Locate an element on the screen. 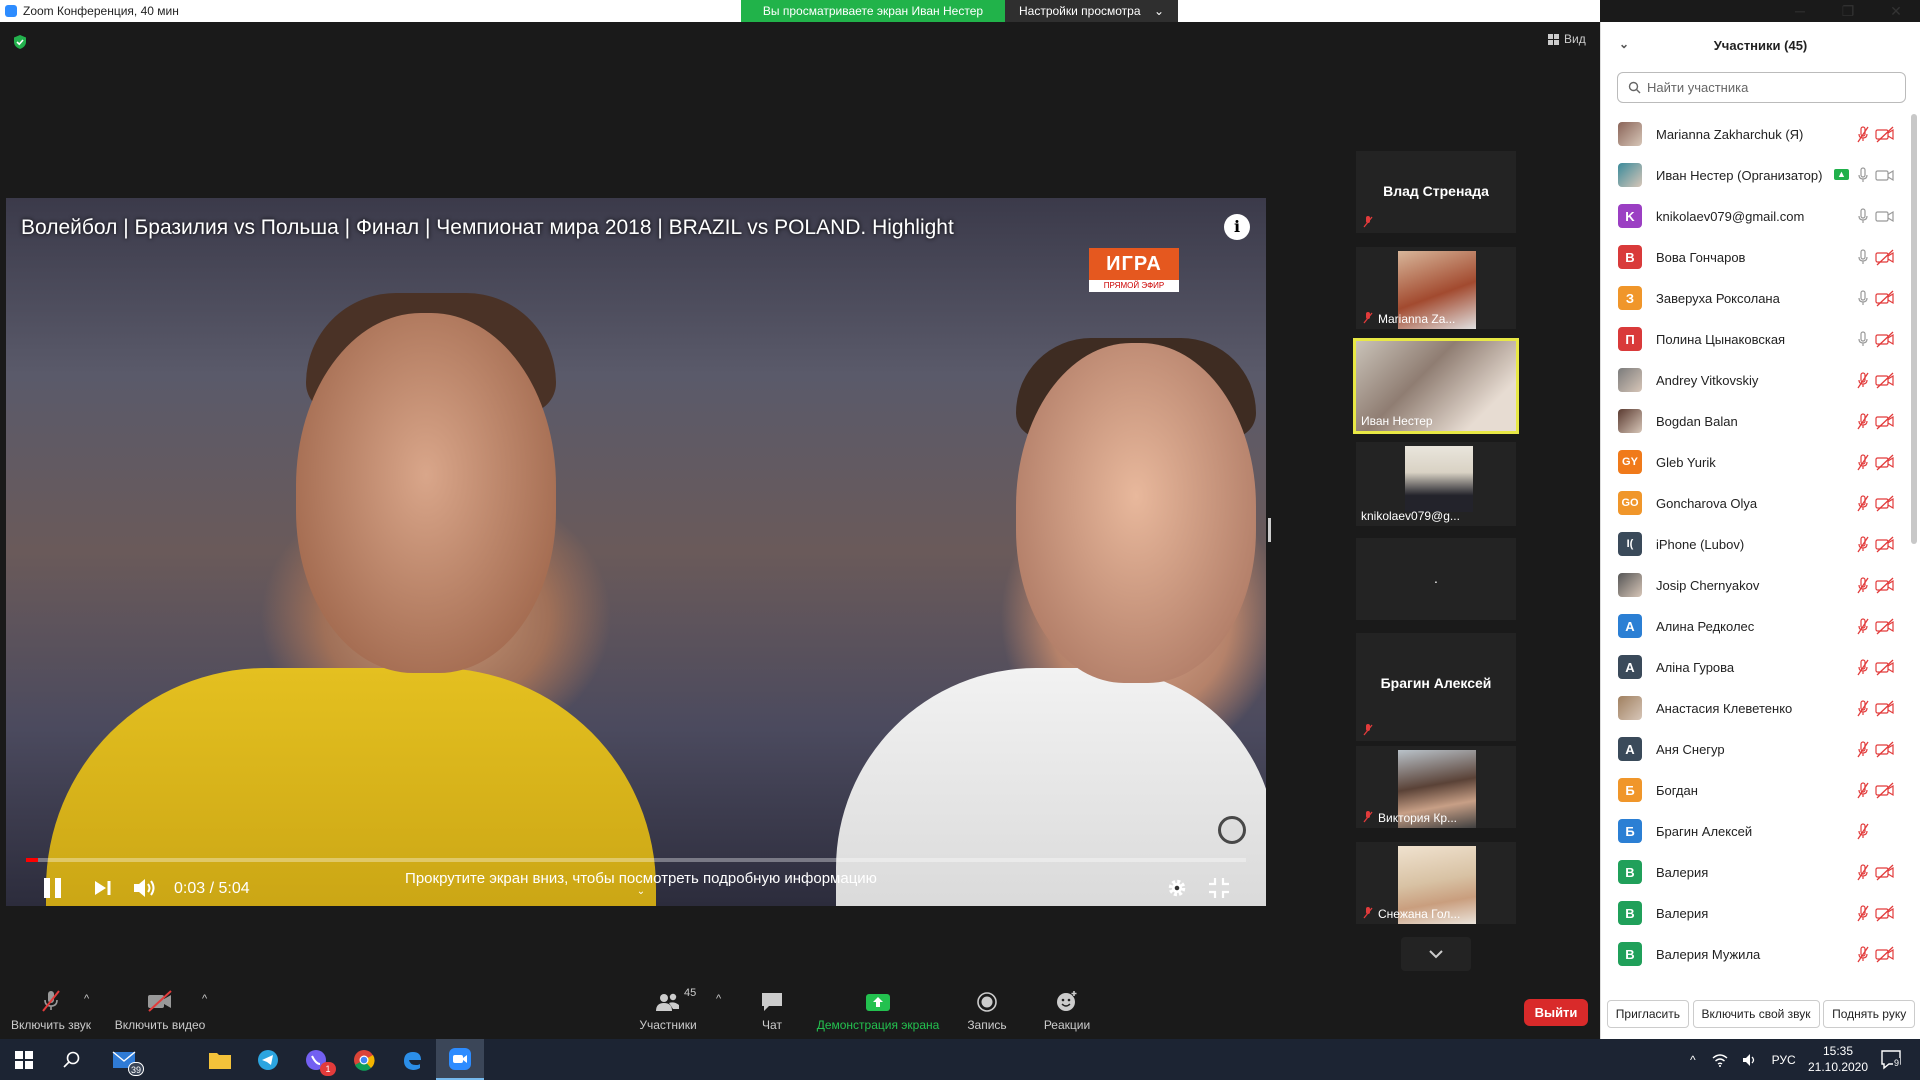 The width and height of the screenshot is (1920, 1080). taskbar-clock: 15:35 21.10.2020 is located at coordinates (1838, 1059).